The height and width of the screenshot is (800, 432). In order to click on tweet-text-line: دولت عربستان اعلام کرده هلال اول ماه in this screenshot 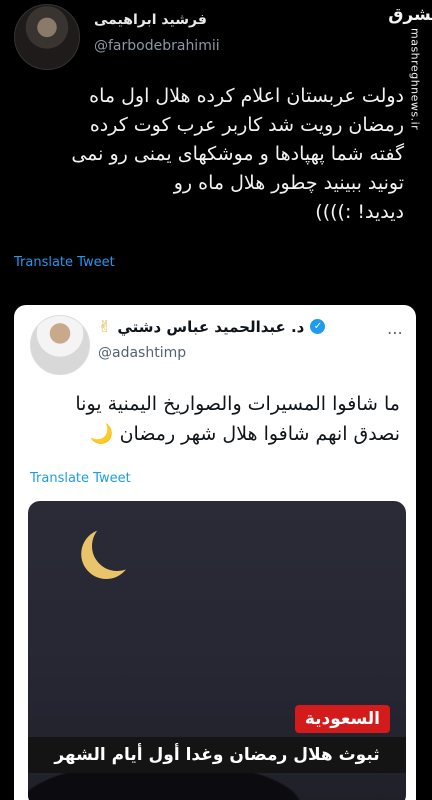, I will do `click(246, 96)`.